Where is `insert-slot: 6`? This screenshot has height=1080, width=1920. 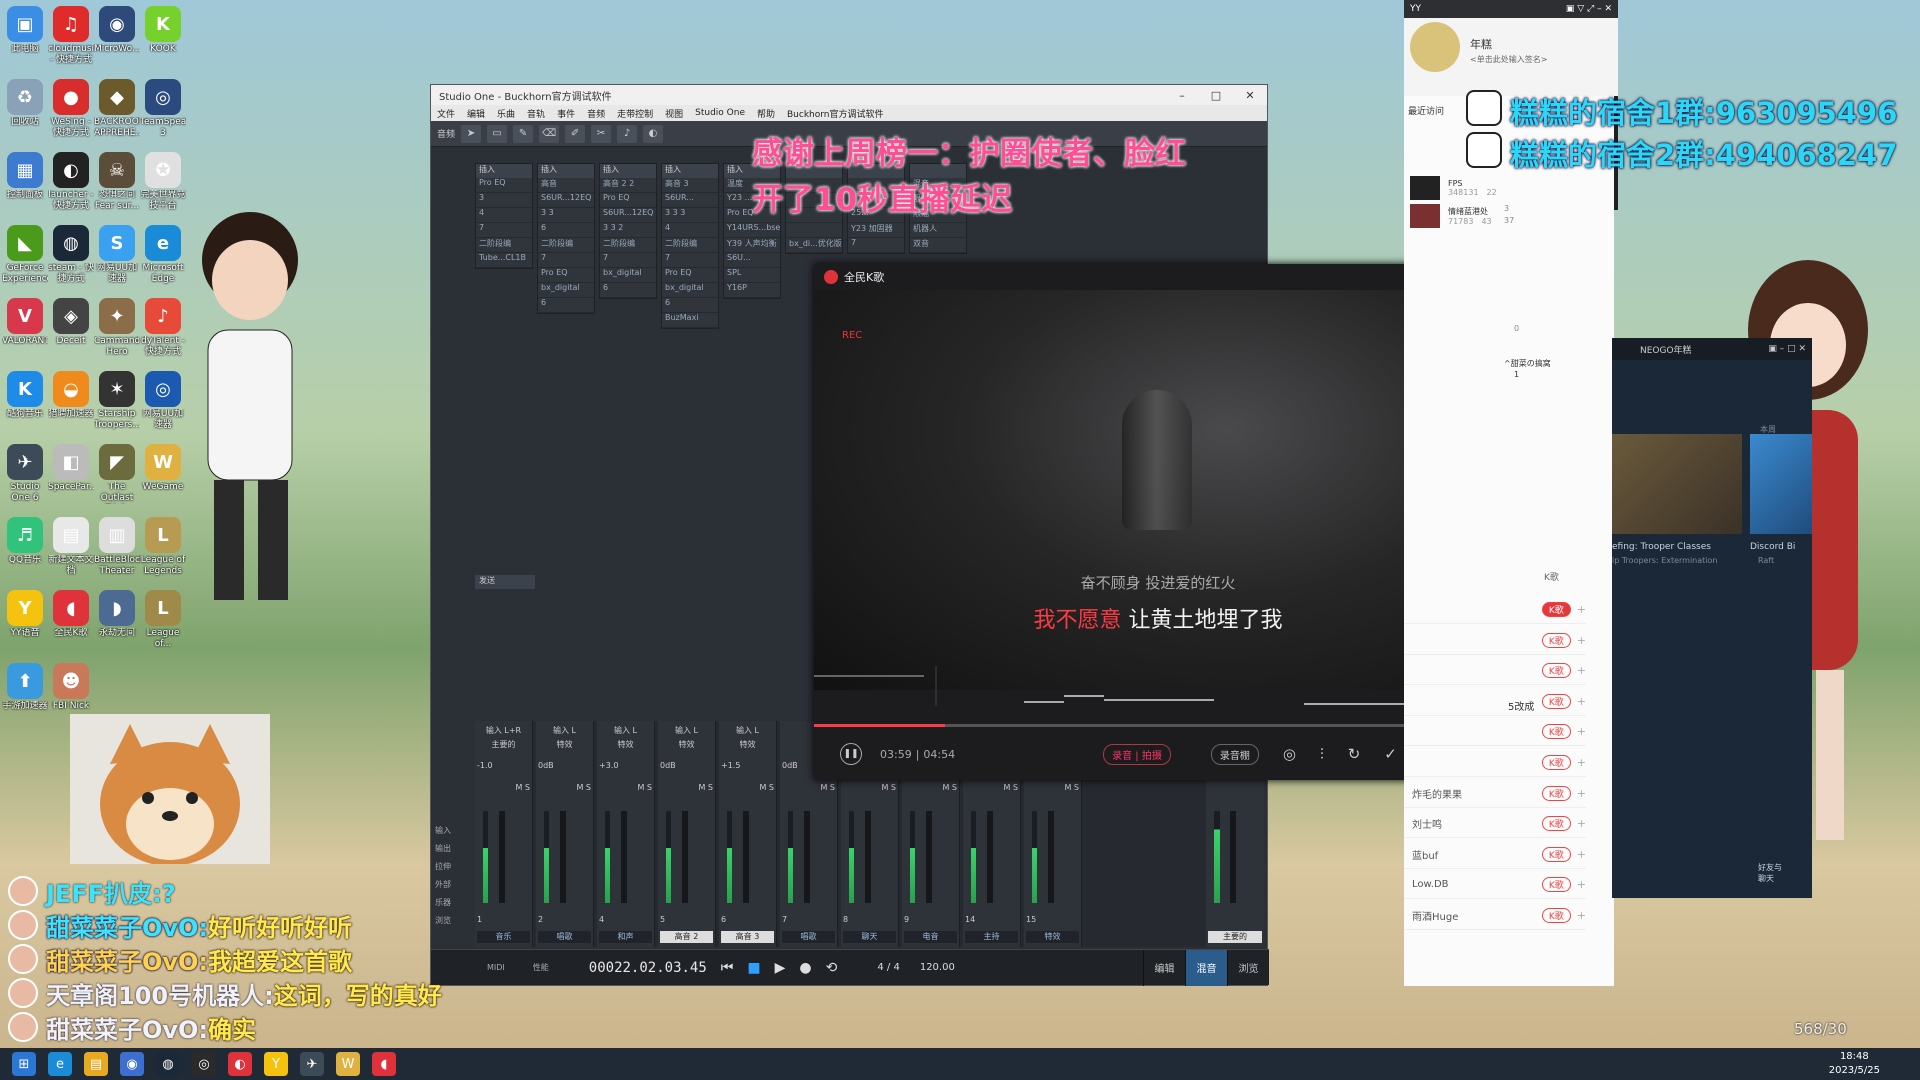
insert-slot: 6 is located at coordinates (628, 290).